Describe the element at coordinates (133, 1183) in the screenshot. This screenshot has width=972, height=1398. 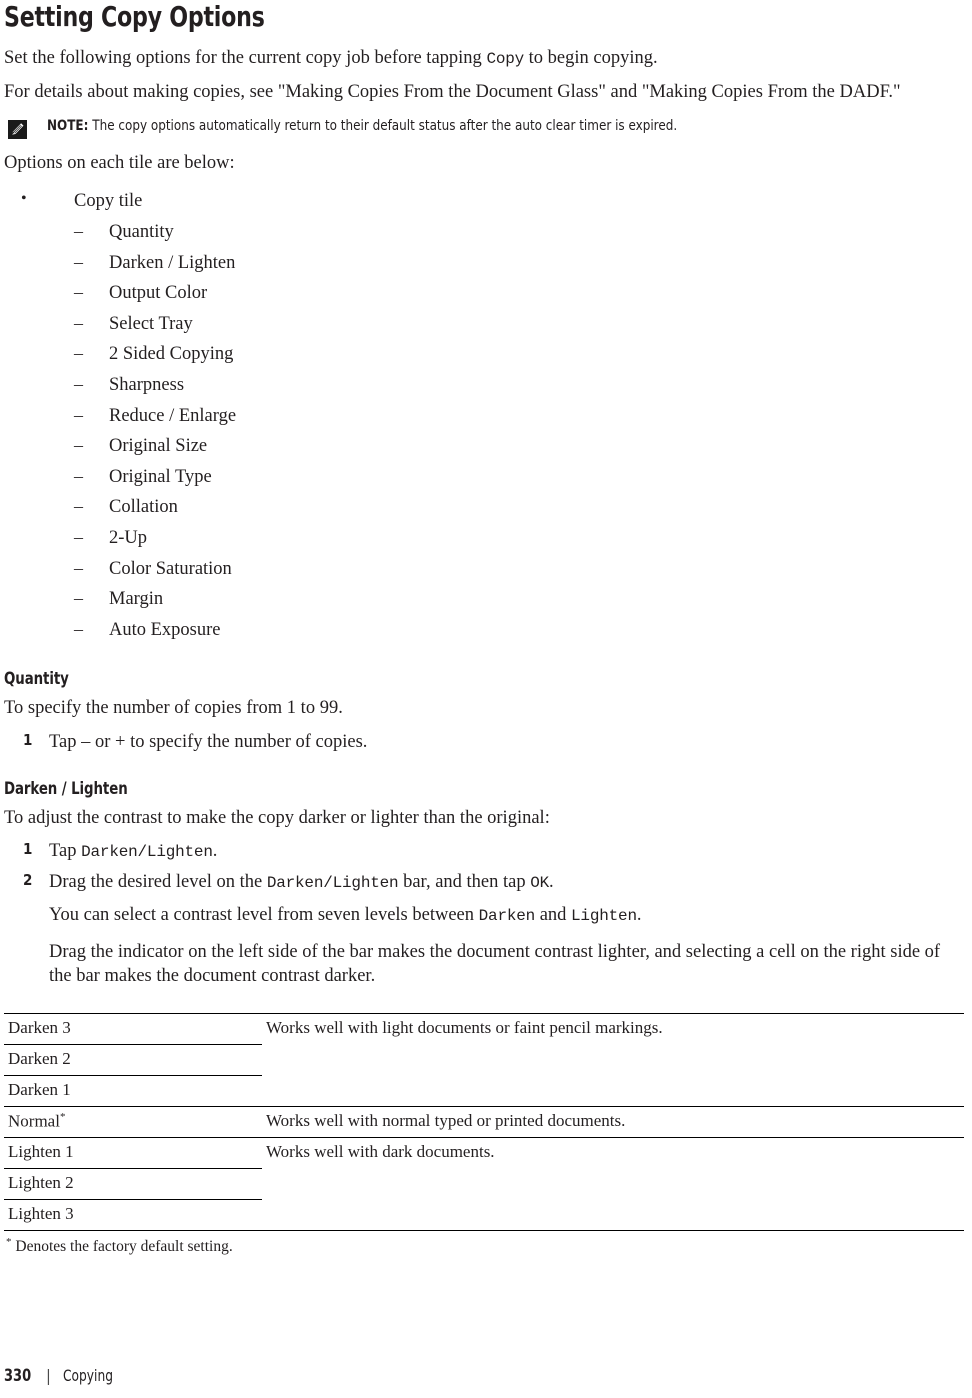
I see `level-cell: Lighten 2` at that location.